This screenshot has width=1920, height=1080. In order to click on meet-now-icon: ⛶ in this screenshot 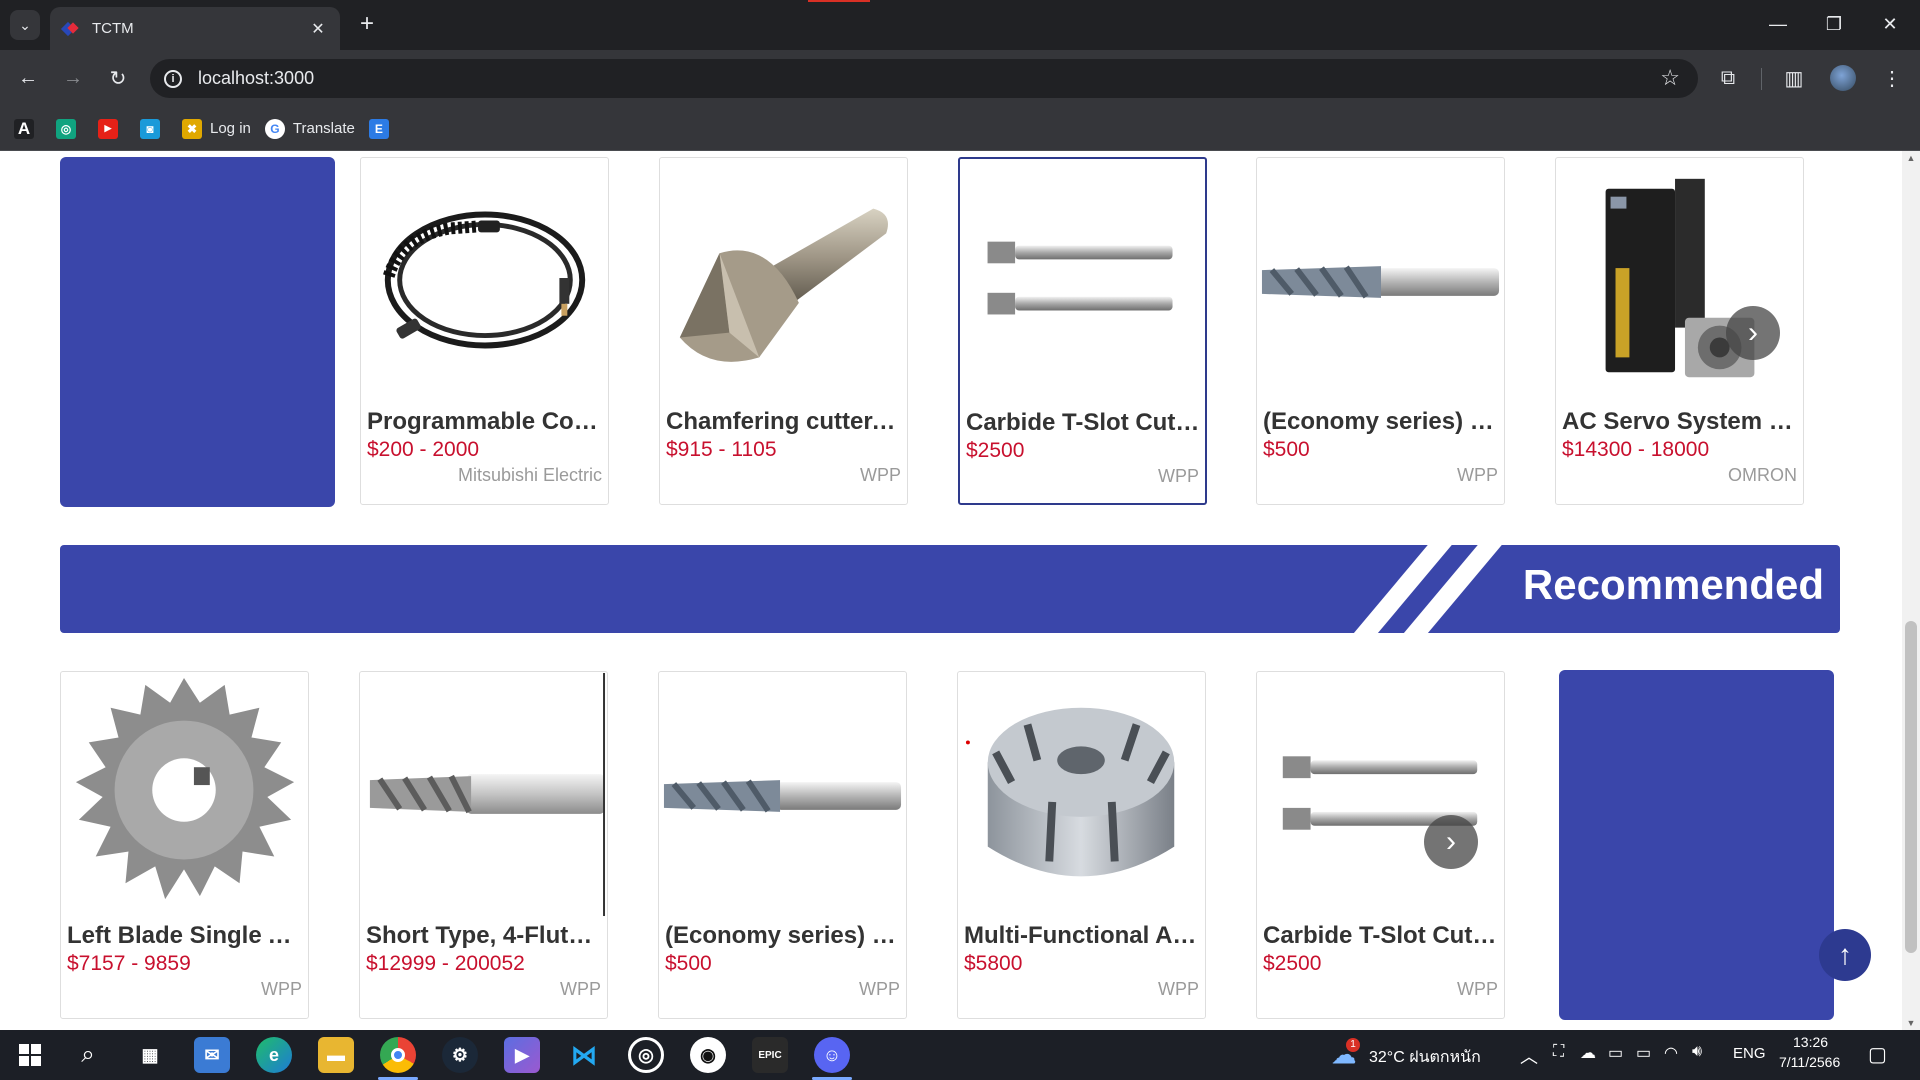, I will do `click(1558, 1052)`.